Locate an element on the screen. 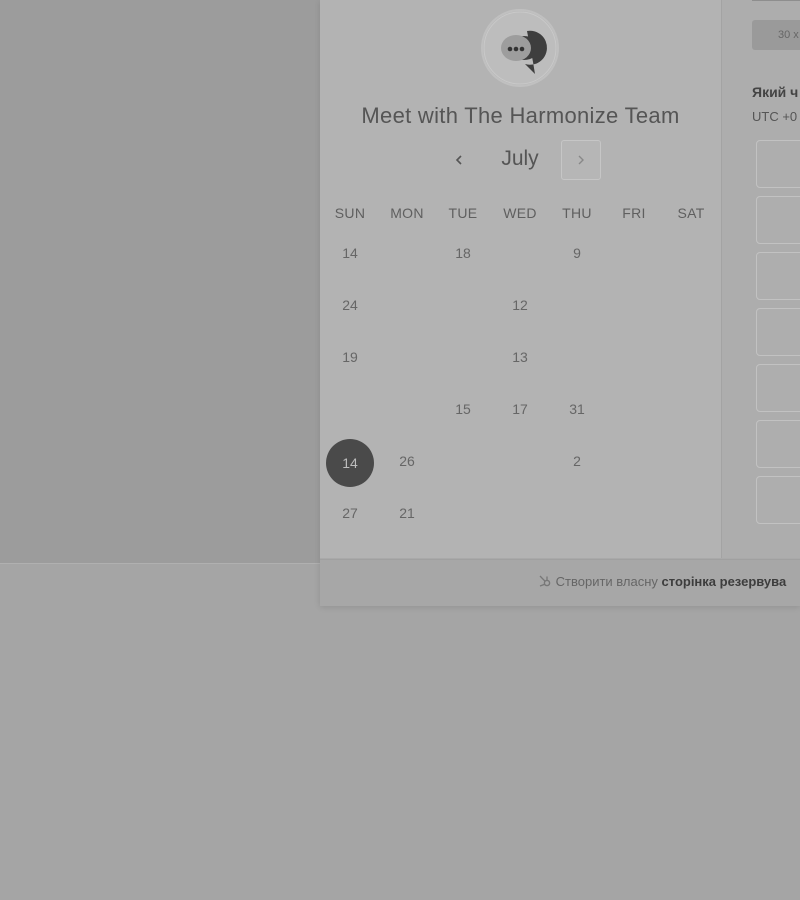 This screenshot has width=800, height=900. calendar-week-row: 27 21 is located at coordinates (520, 517).